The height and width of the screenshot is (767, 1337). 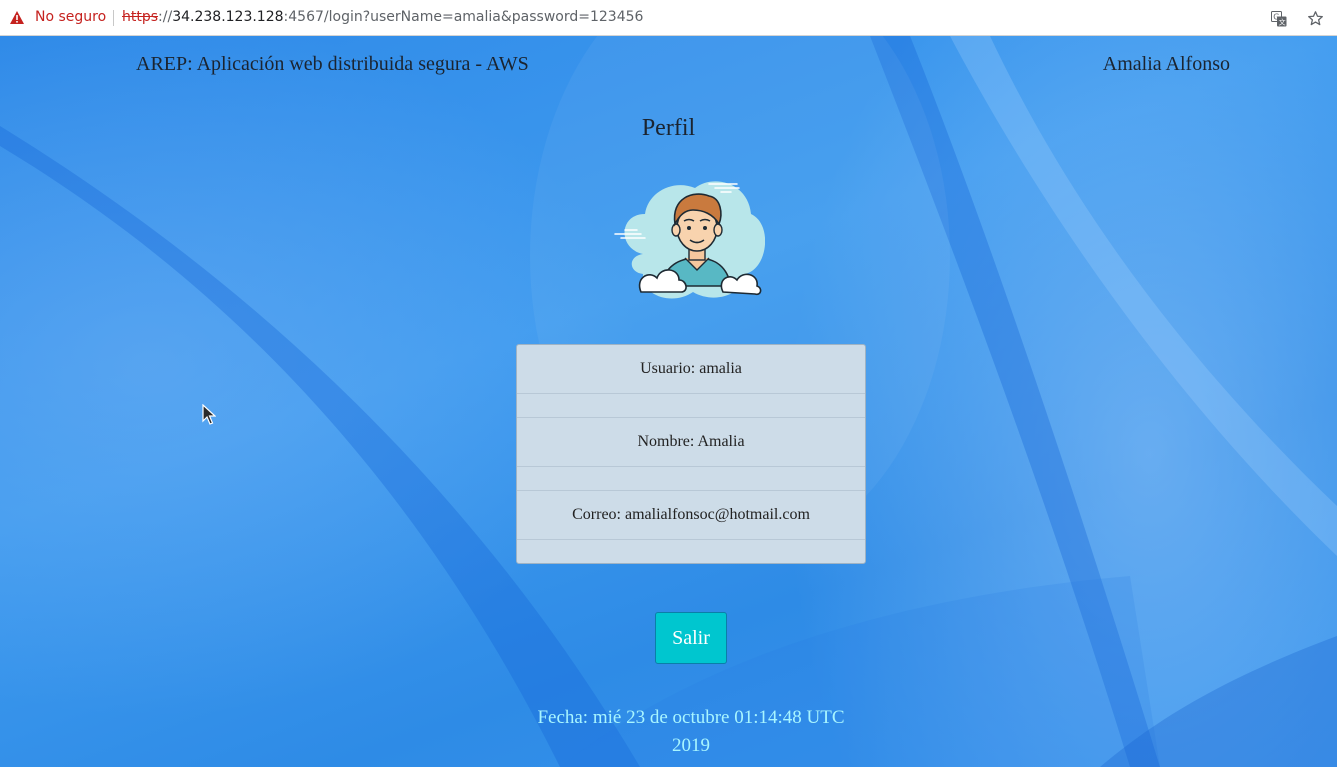 What do you see at coordinates (1315, 18) in the screenshot?
I see `star-icon` at bounding box center [1315, 18].